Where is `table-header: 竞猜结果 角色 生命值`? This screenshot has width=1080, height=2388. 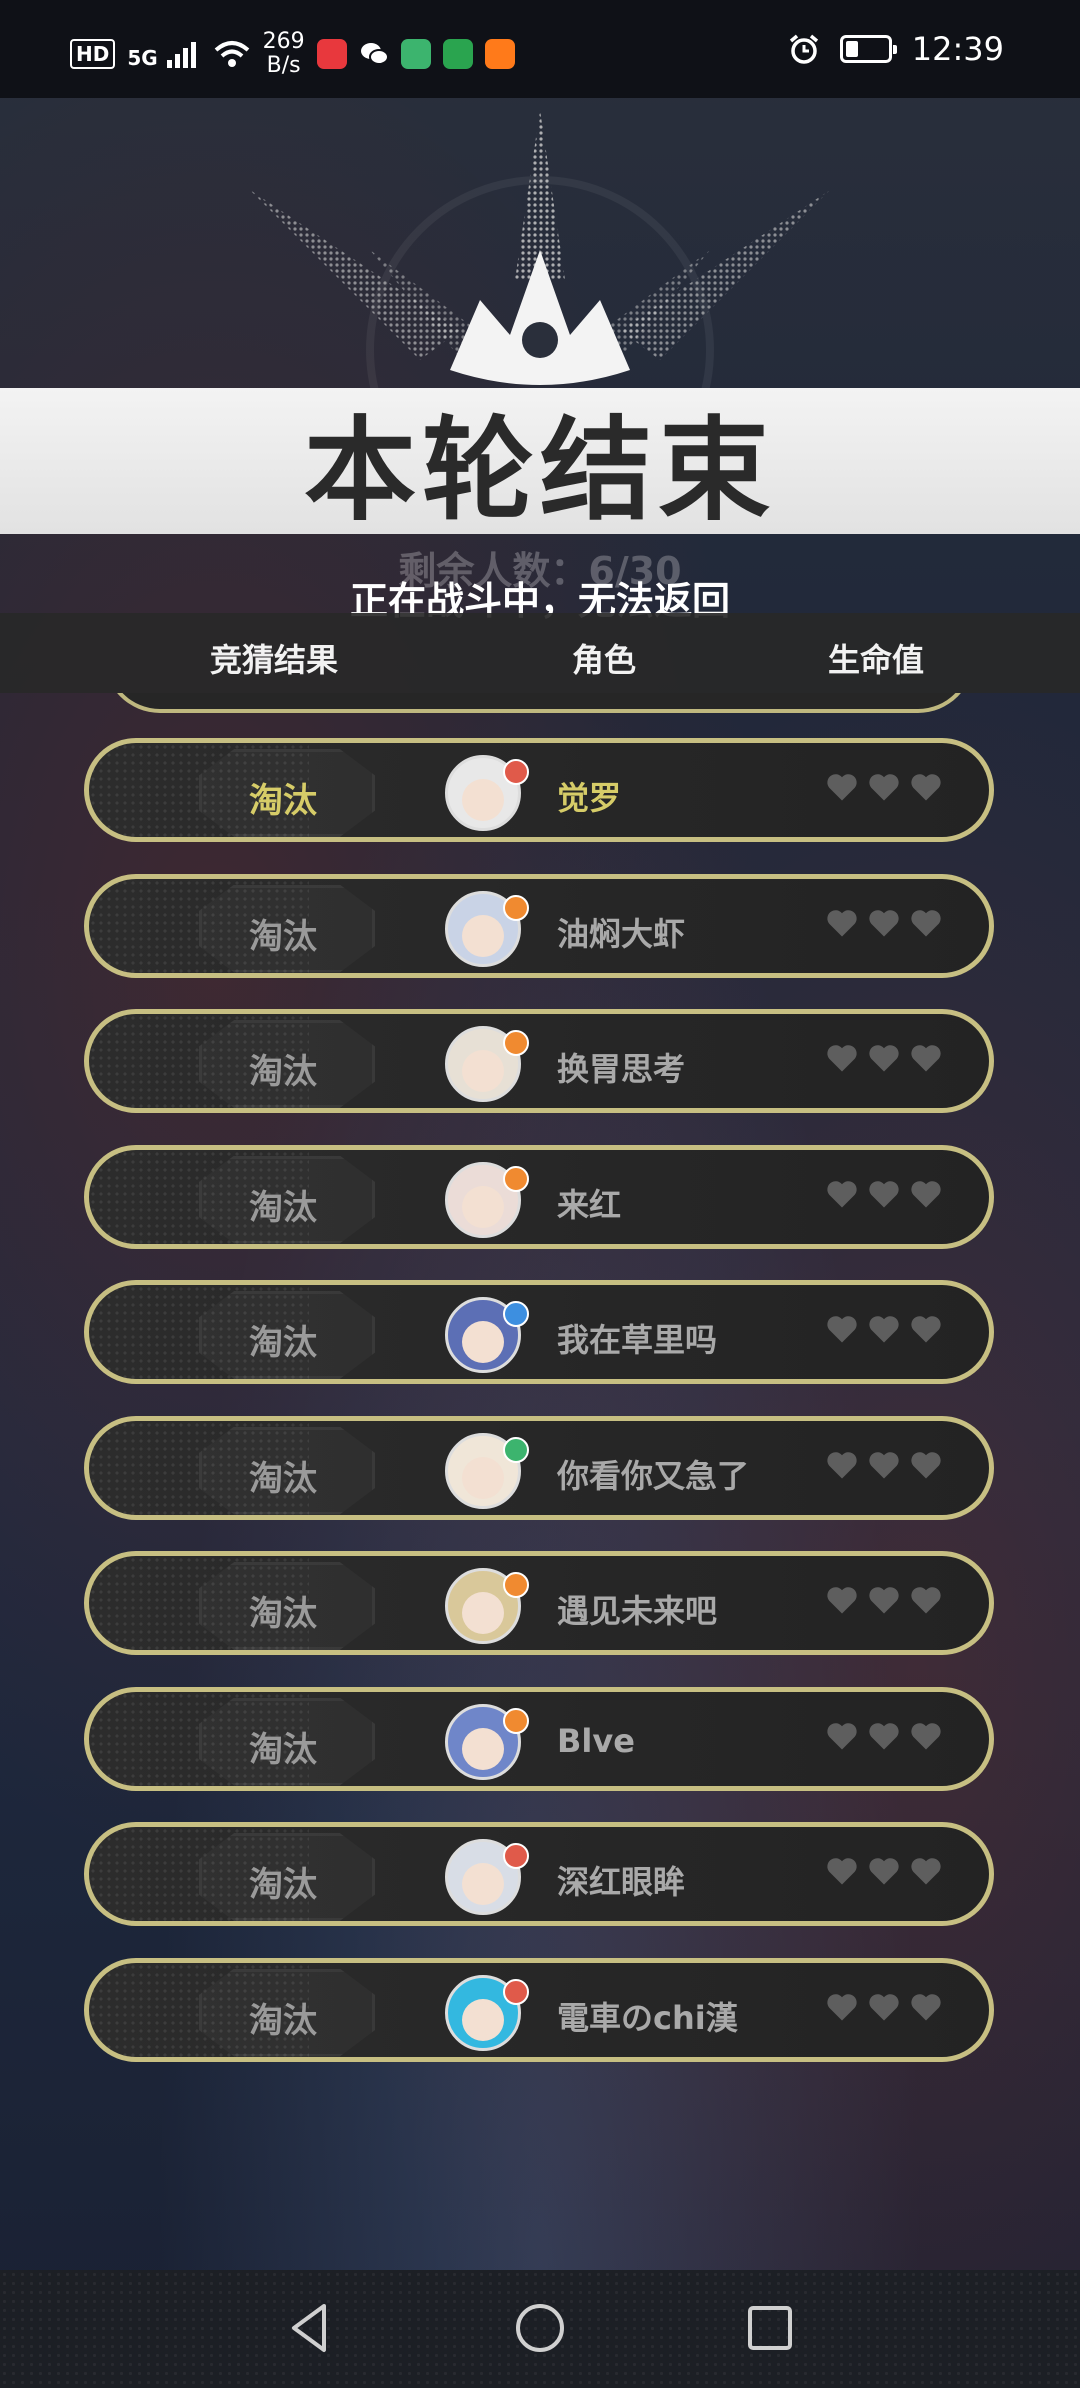
table-header: 竞猜结果 角色 生命值 is located at coordinates (540, 653).